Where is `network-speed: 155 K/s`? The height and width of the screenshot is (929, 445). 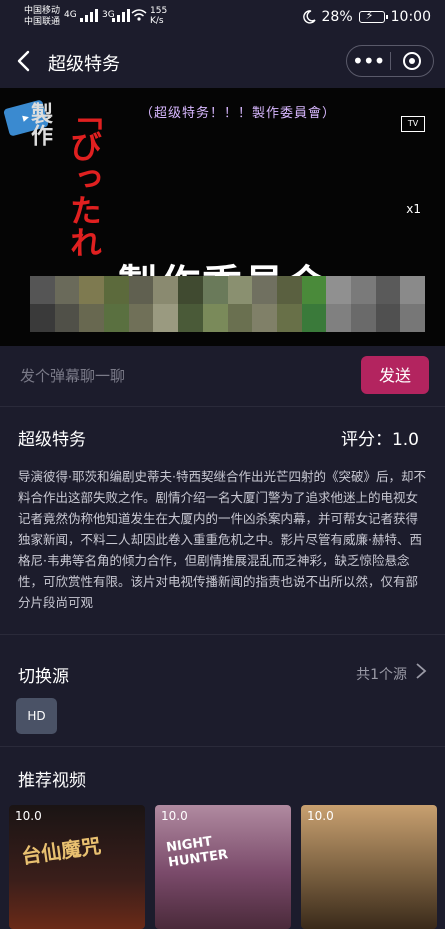
network-speed: 155 K/s is located at coordinates (158, 16).